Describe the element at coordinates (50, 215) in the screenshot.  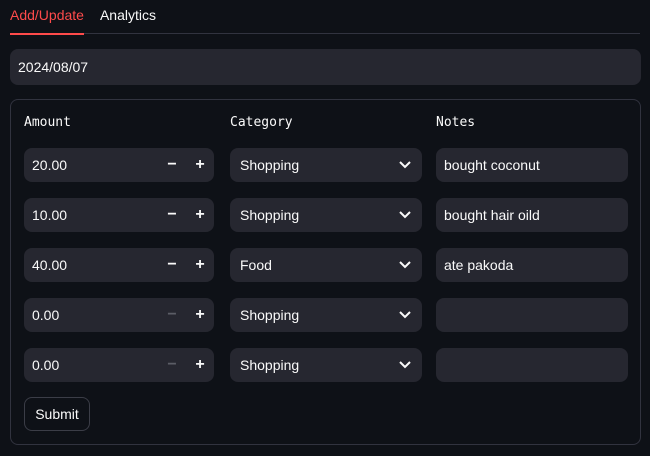
I see `amount-value: 10.00` at that location.